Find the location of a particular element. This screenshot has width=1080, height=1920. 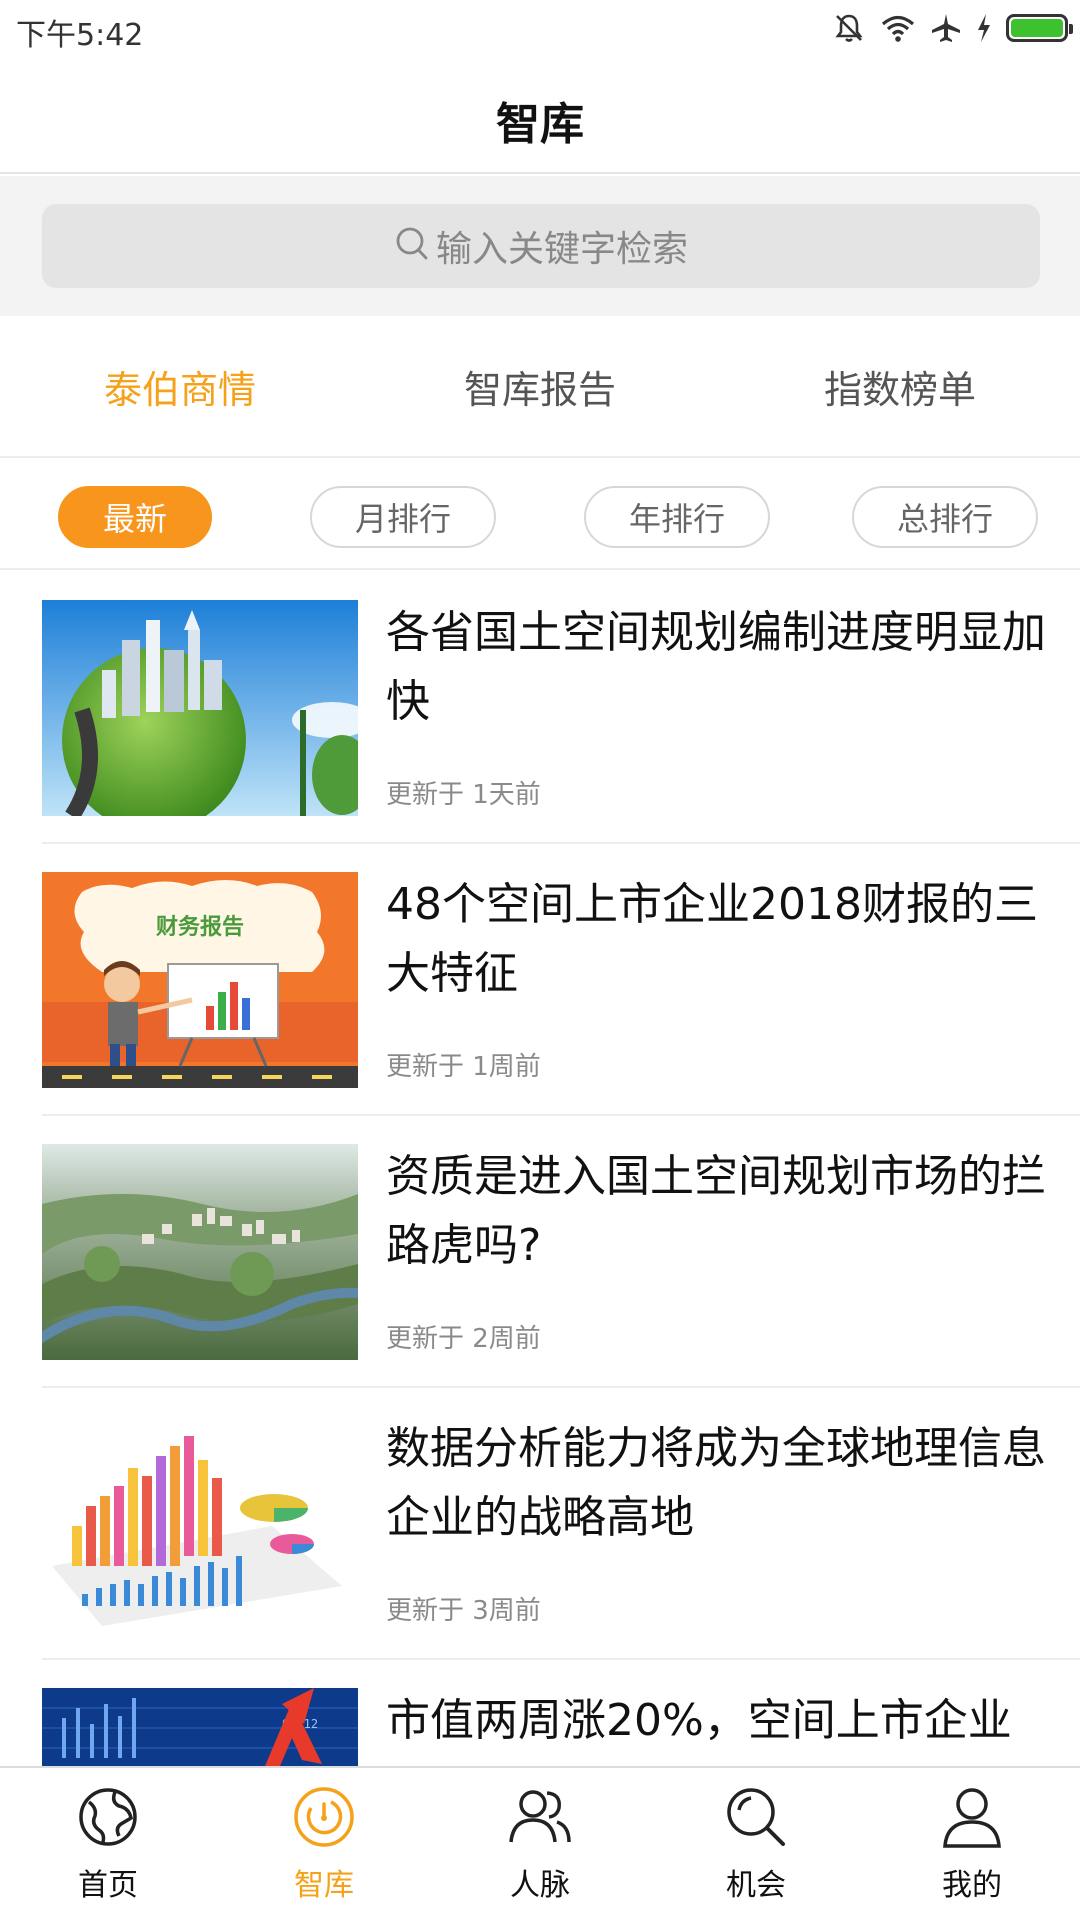

search-input: 输入关键字检索 is located at coordinates (541, 246).